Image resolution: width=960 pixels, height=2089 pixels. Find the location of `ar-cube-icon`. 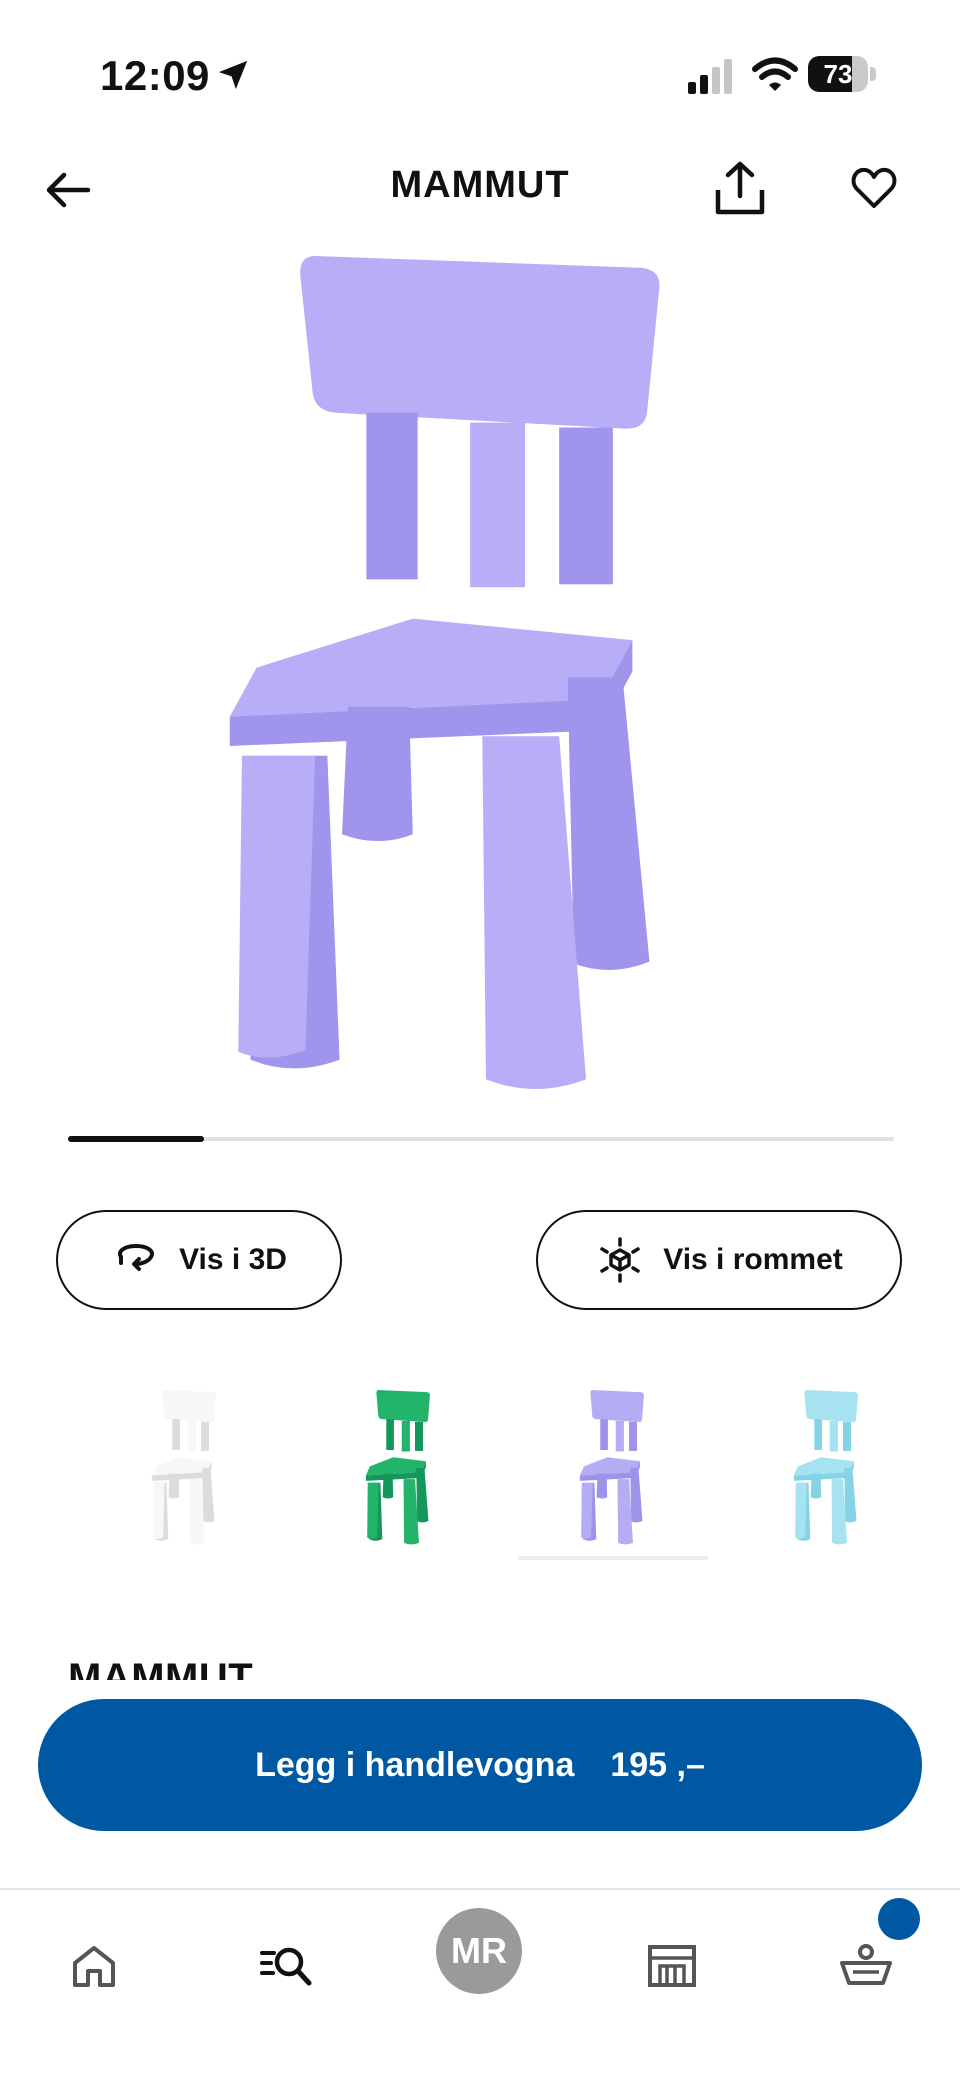

ar-cube-icon is located at coordinates (620, 1260).